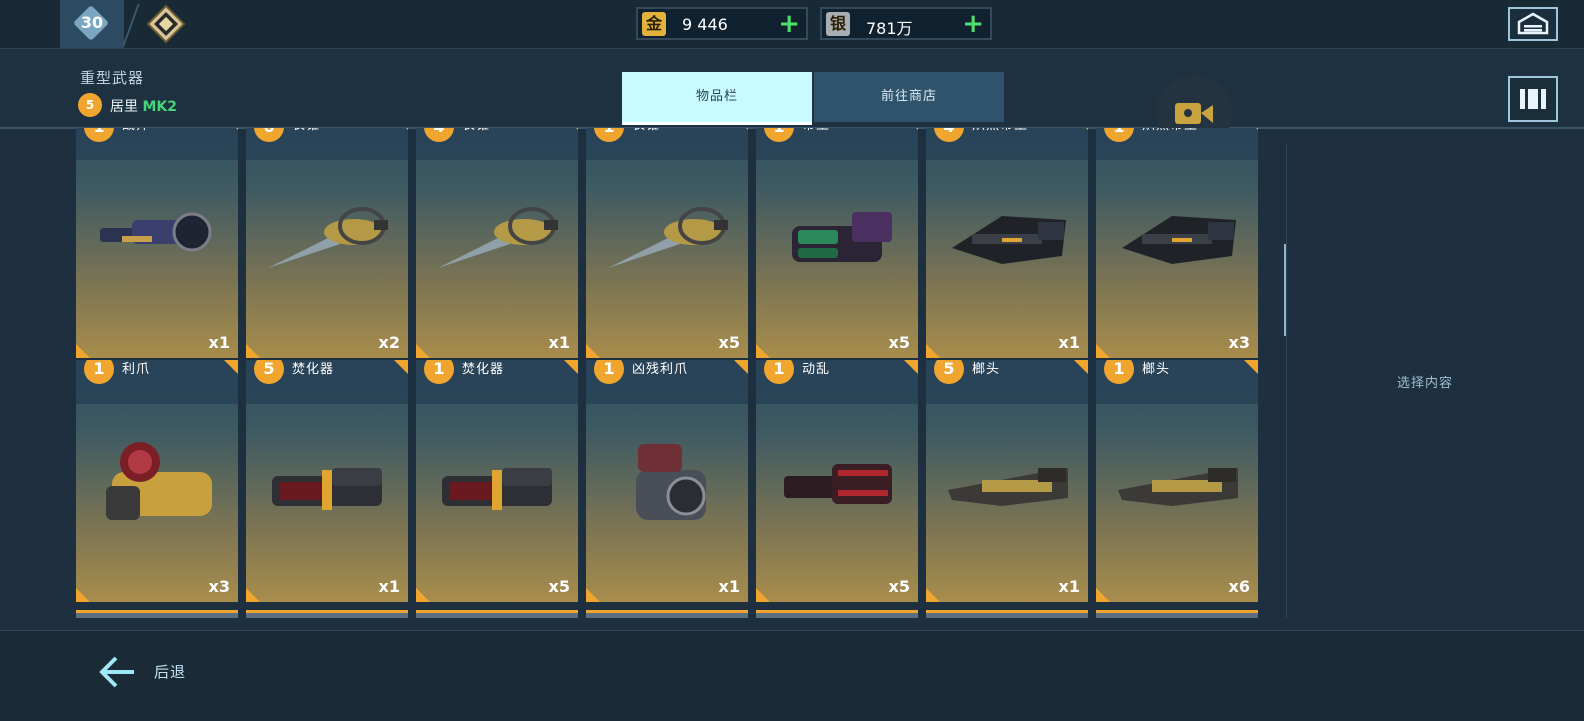 This screenshot has height=721, width=1584. Describe the element at coordinates (842, 237) in the screenshot. I see `weapon-launcher-green-icon` at that location.